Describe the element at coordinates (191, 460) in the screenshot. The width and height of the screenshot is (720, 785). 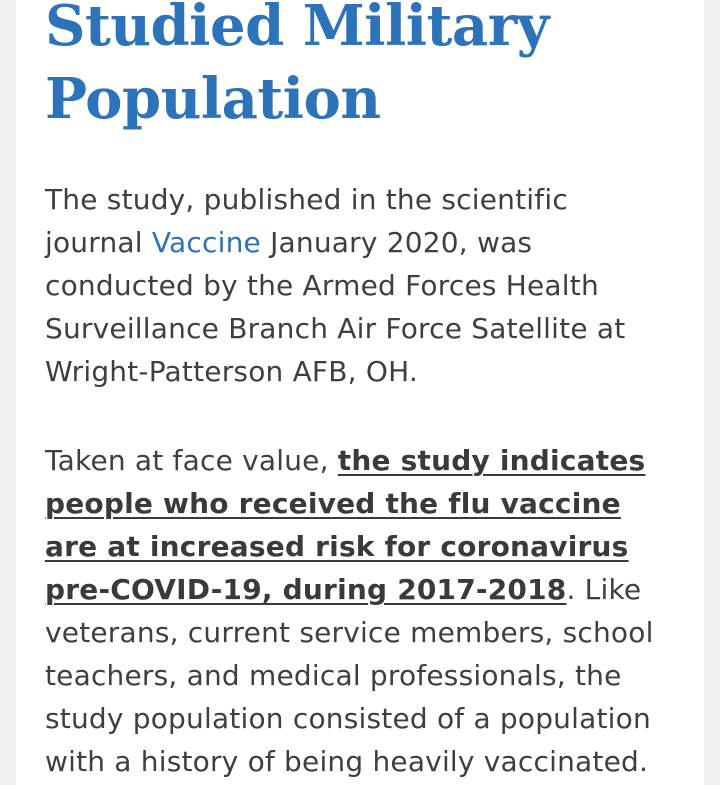
I see `paragraph-2-text-start: Taken at face value,` at that location.